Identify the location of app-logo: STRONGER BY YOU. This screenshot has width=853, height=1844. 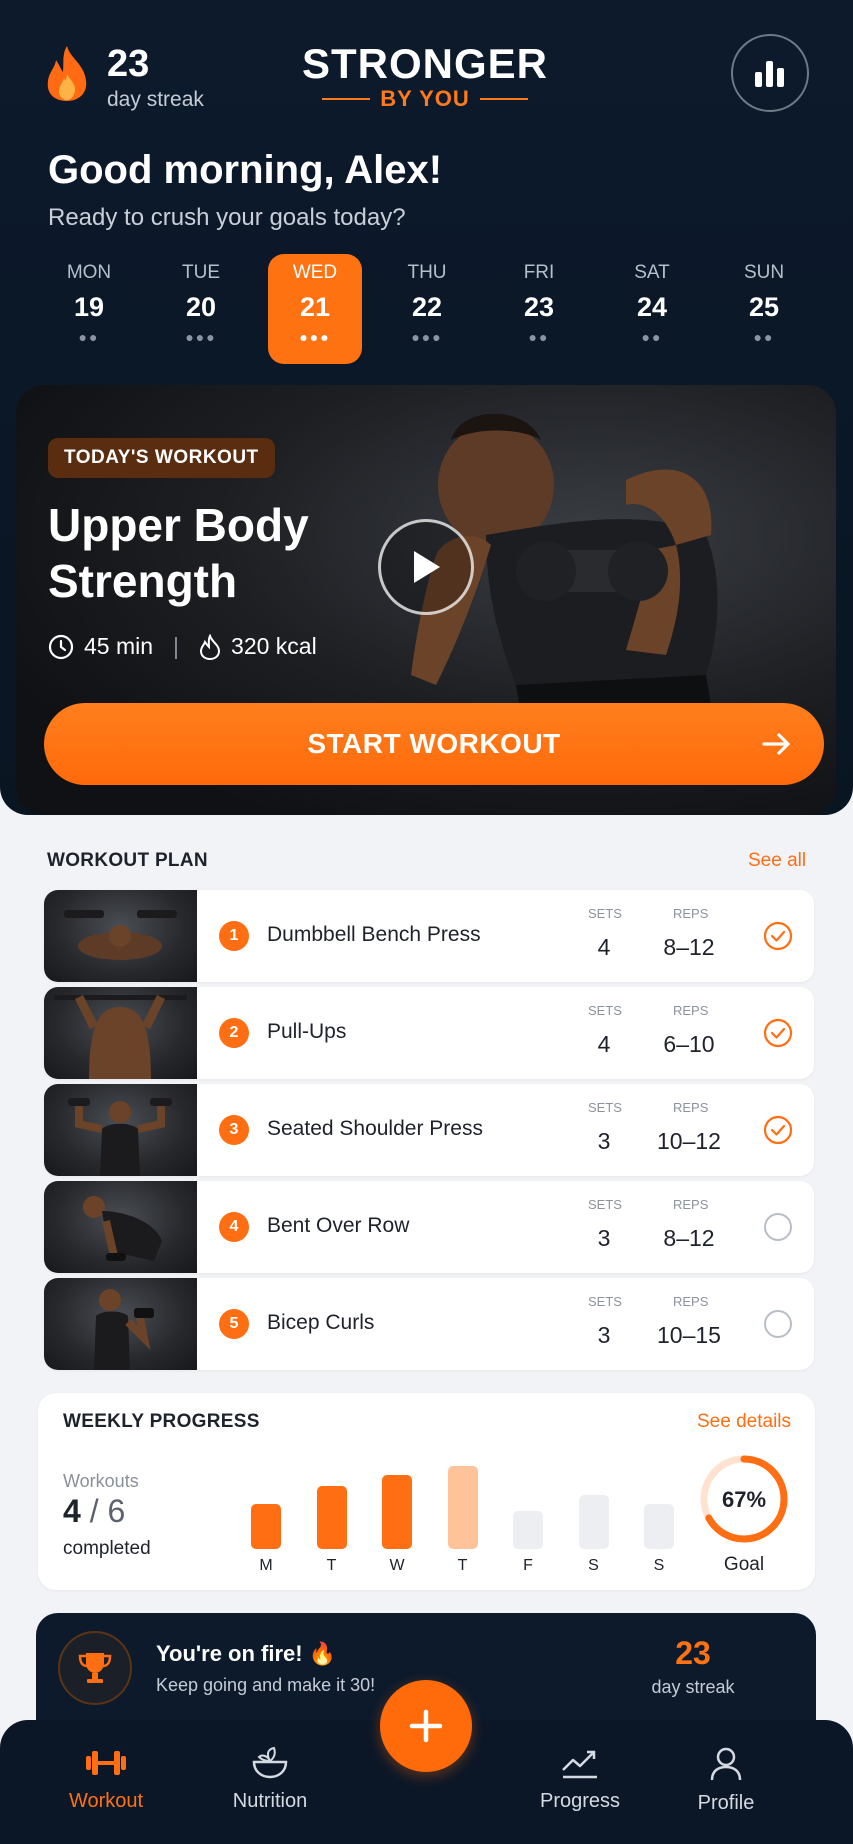
(425, 77).